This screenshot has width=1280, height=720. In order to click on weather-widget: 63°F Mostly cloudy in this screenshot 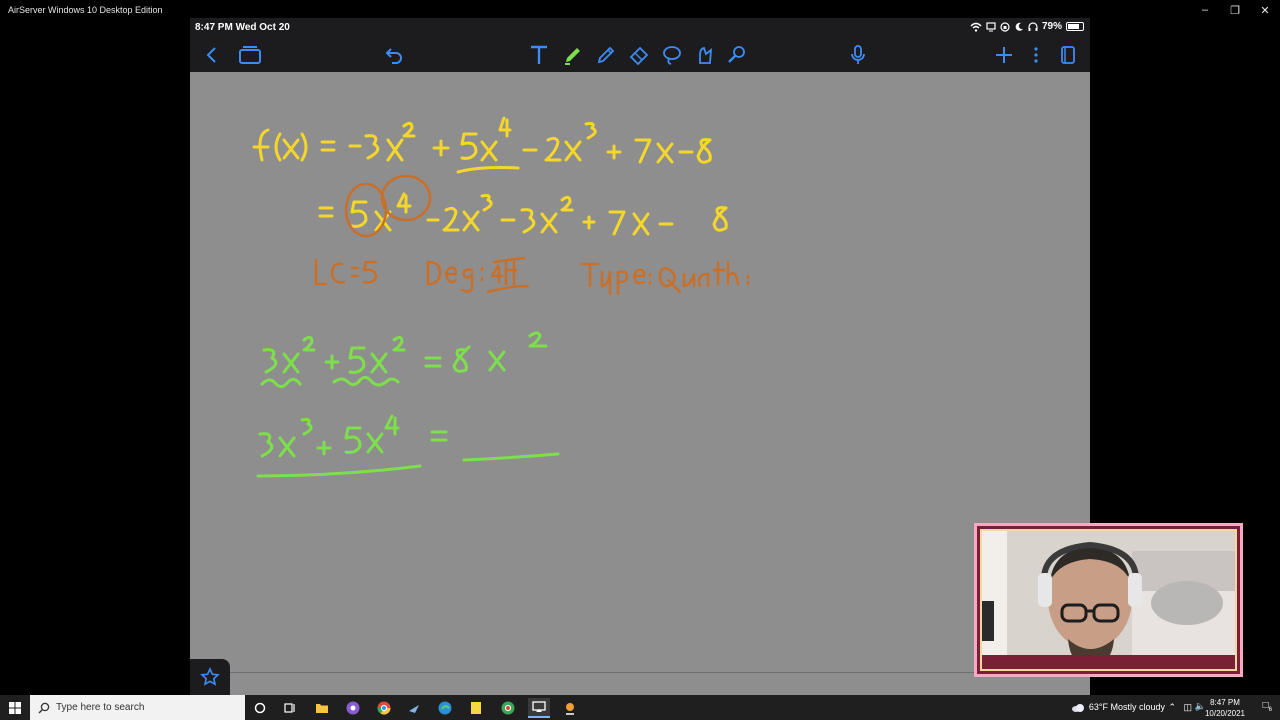, I will do `click(1118, 707)`.